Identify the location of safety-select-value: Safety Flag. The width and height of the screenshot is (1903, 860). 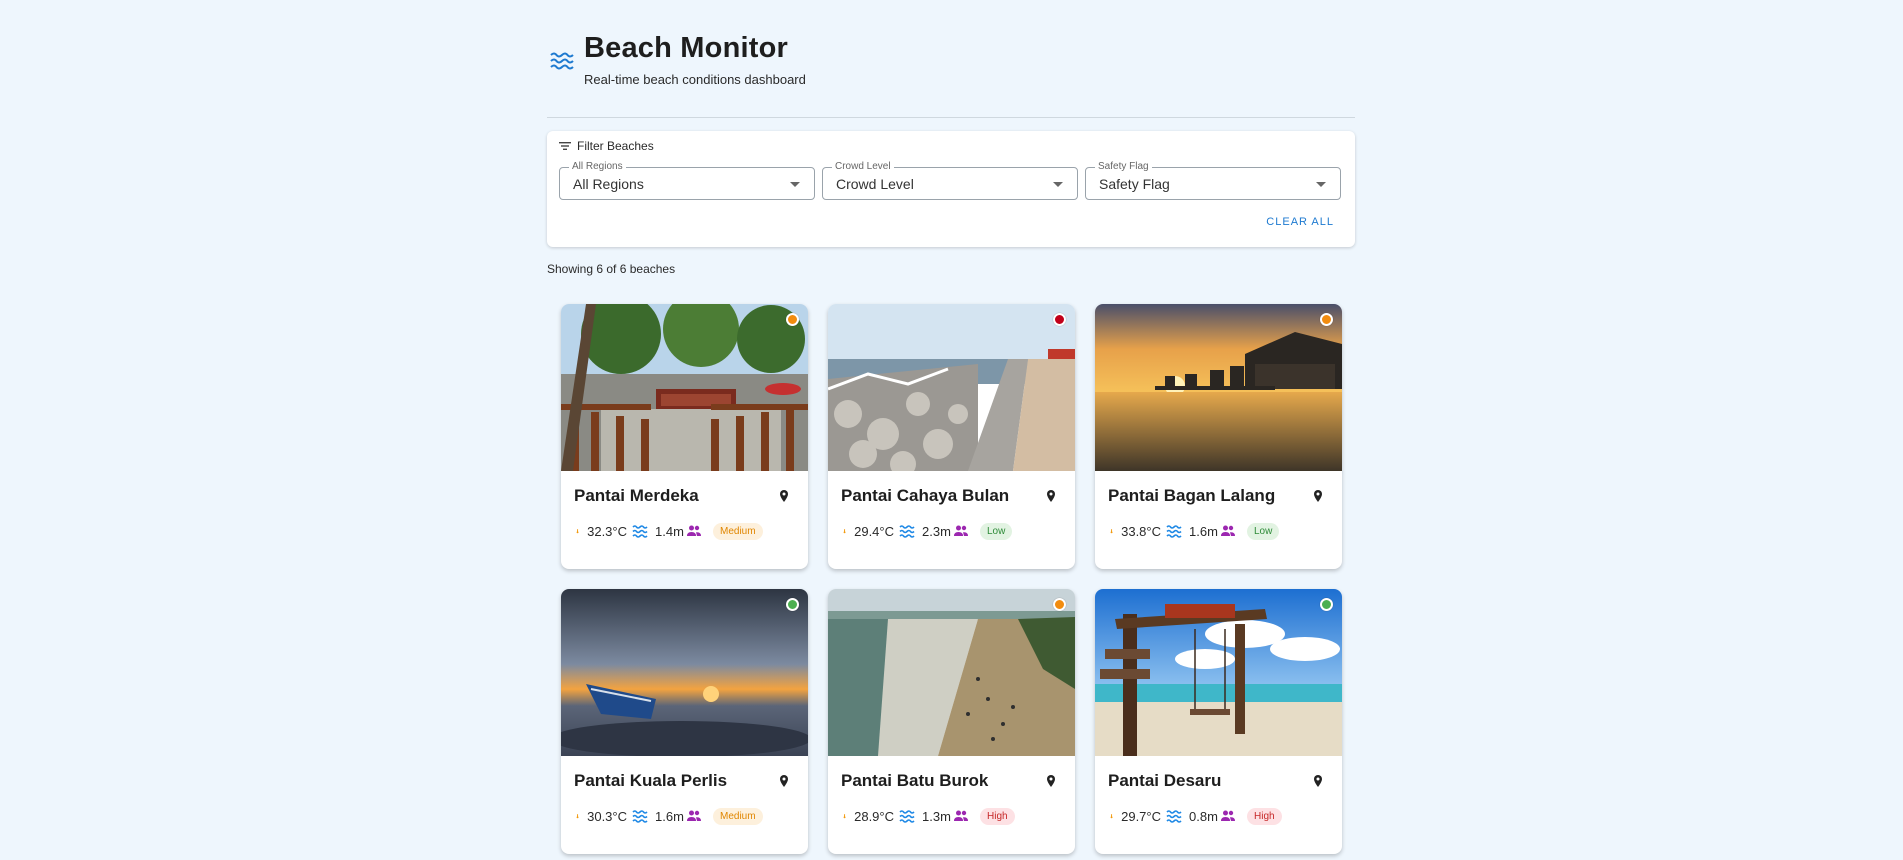
(1134, 184).